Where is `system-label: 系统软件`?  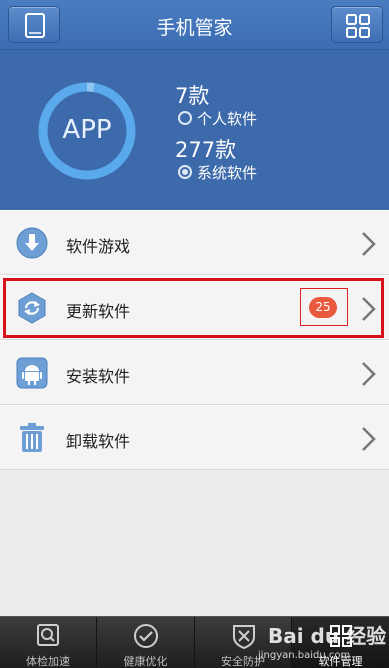 system-label: 系统软件 is located at coordinates (227, 173).